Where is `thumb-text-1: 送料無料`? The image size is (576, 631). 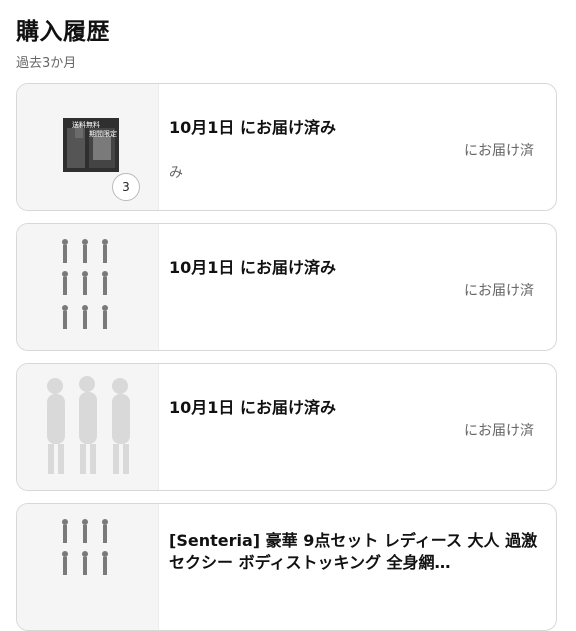
thumb-text-1: 送料無料 is located at coordinates (86, 124).